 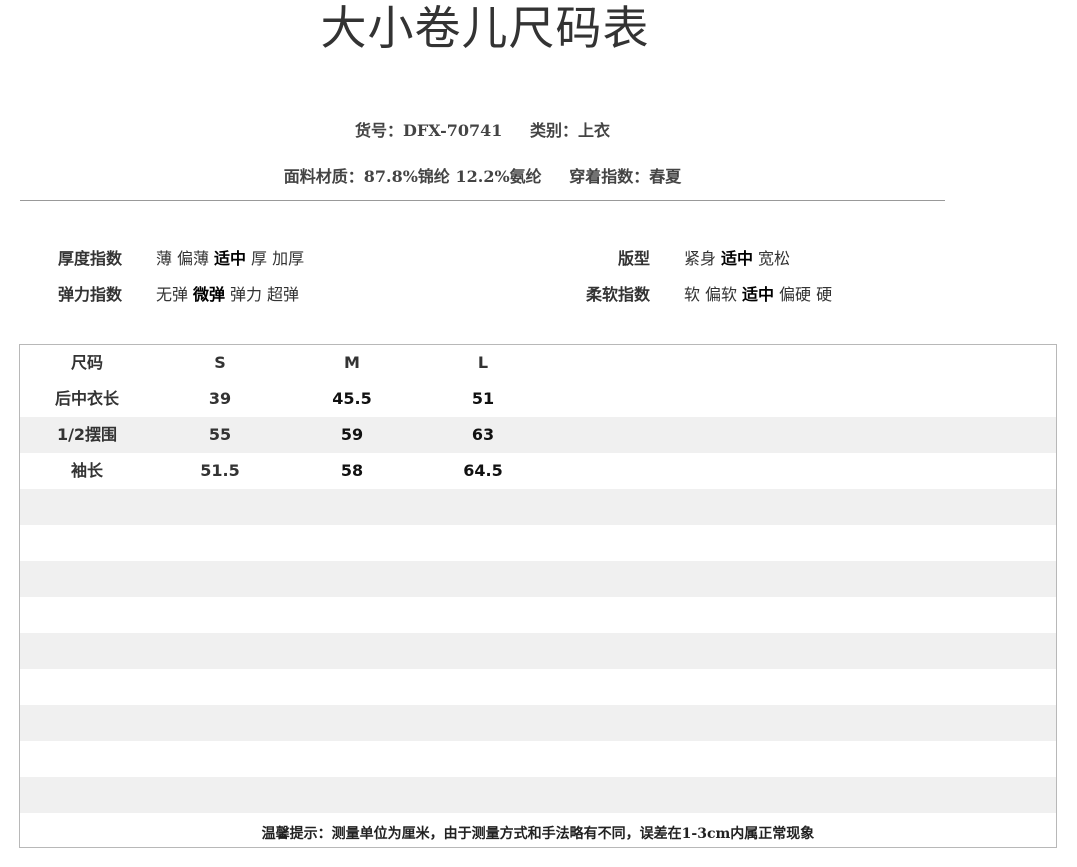 What do you see at coordinates (288, 258) in the screenshot?
I see `thickness-option: 加厚` at bounding box center [288, 258].